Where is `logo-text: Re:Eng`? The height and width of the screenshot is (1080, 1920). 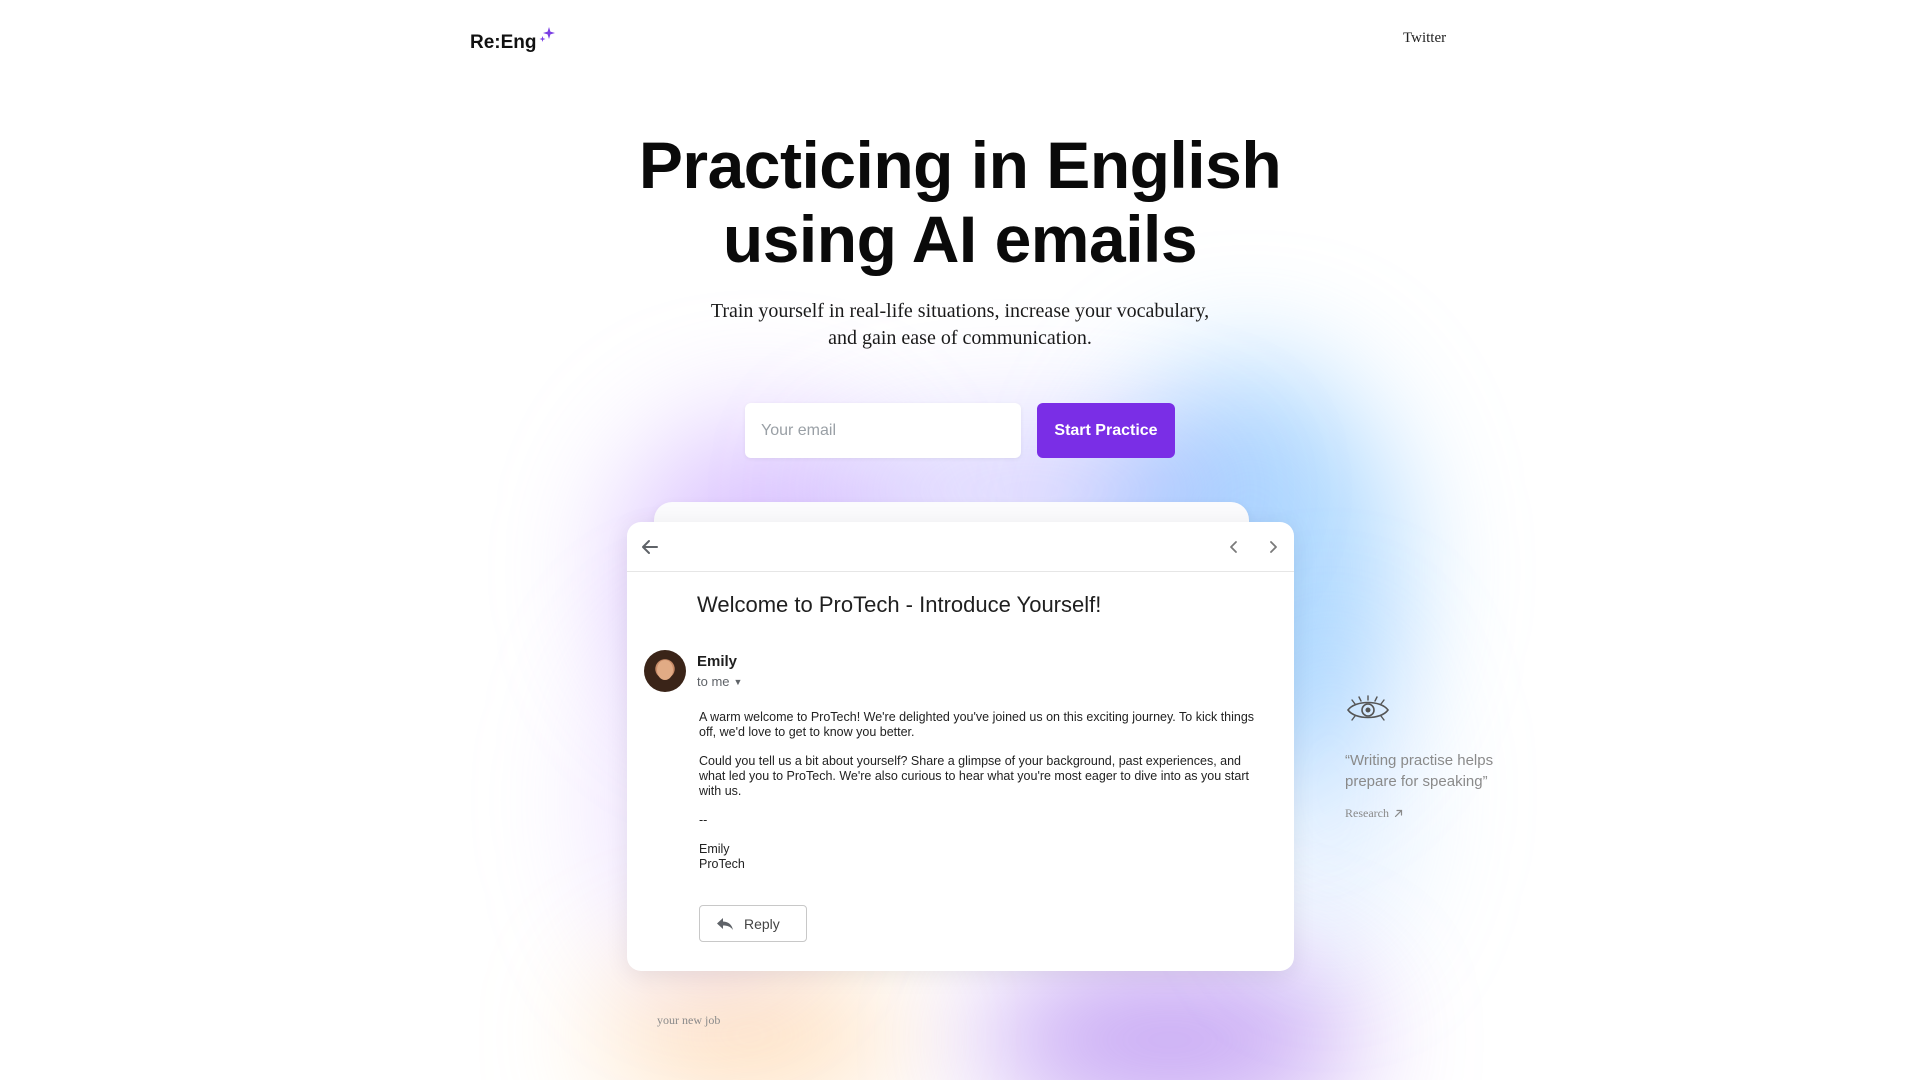
logo-text: Re:Eng is located at coordinates (503, 42).